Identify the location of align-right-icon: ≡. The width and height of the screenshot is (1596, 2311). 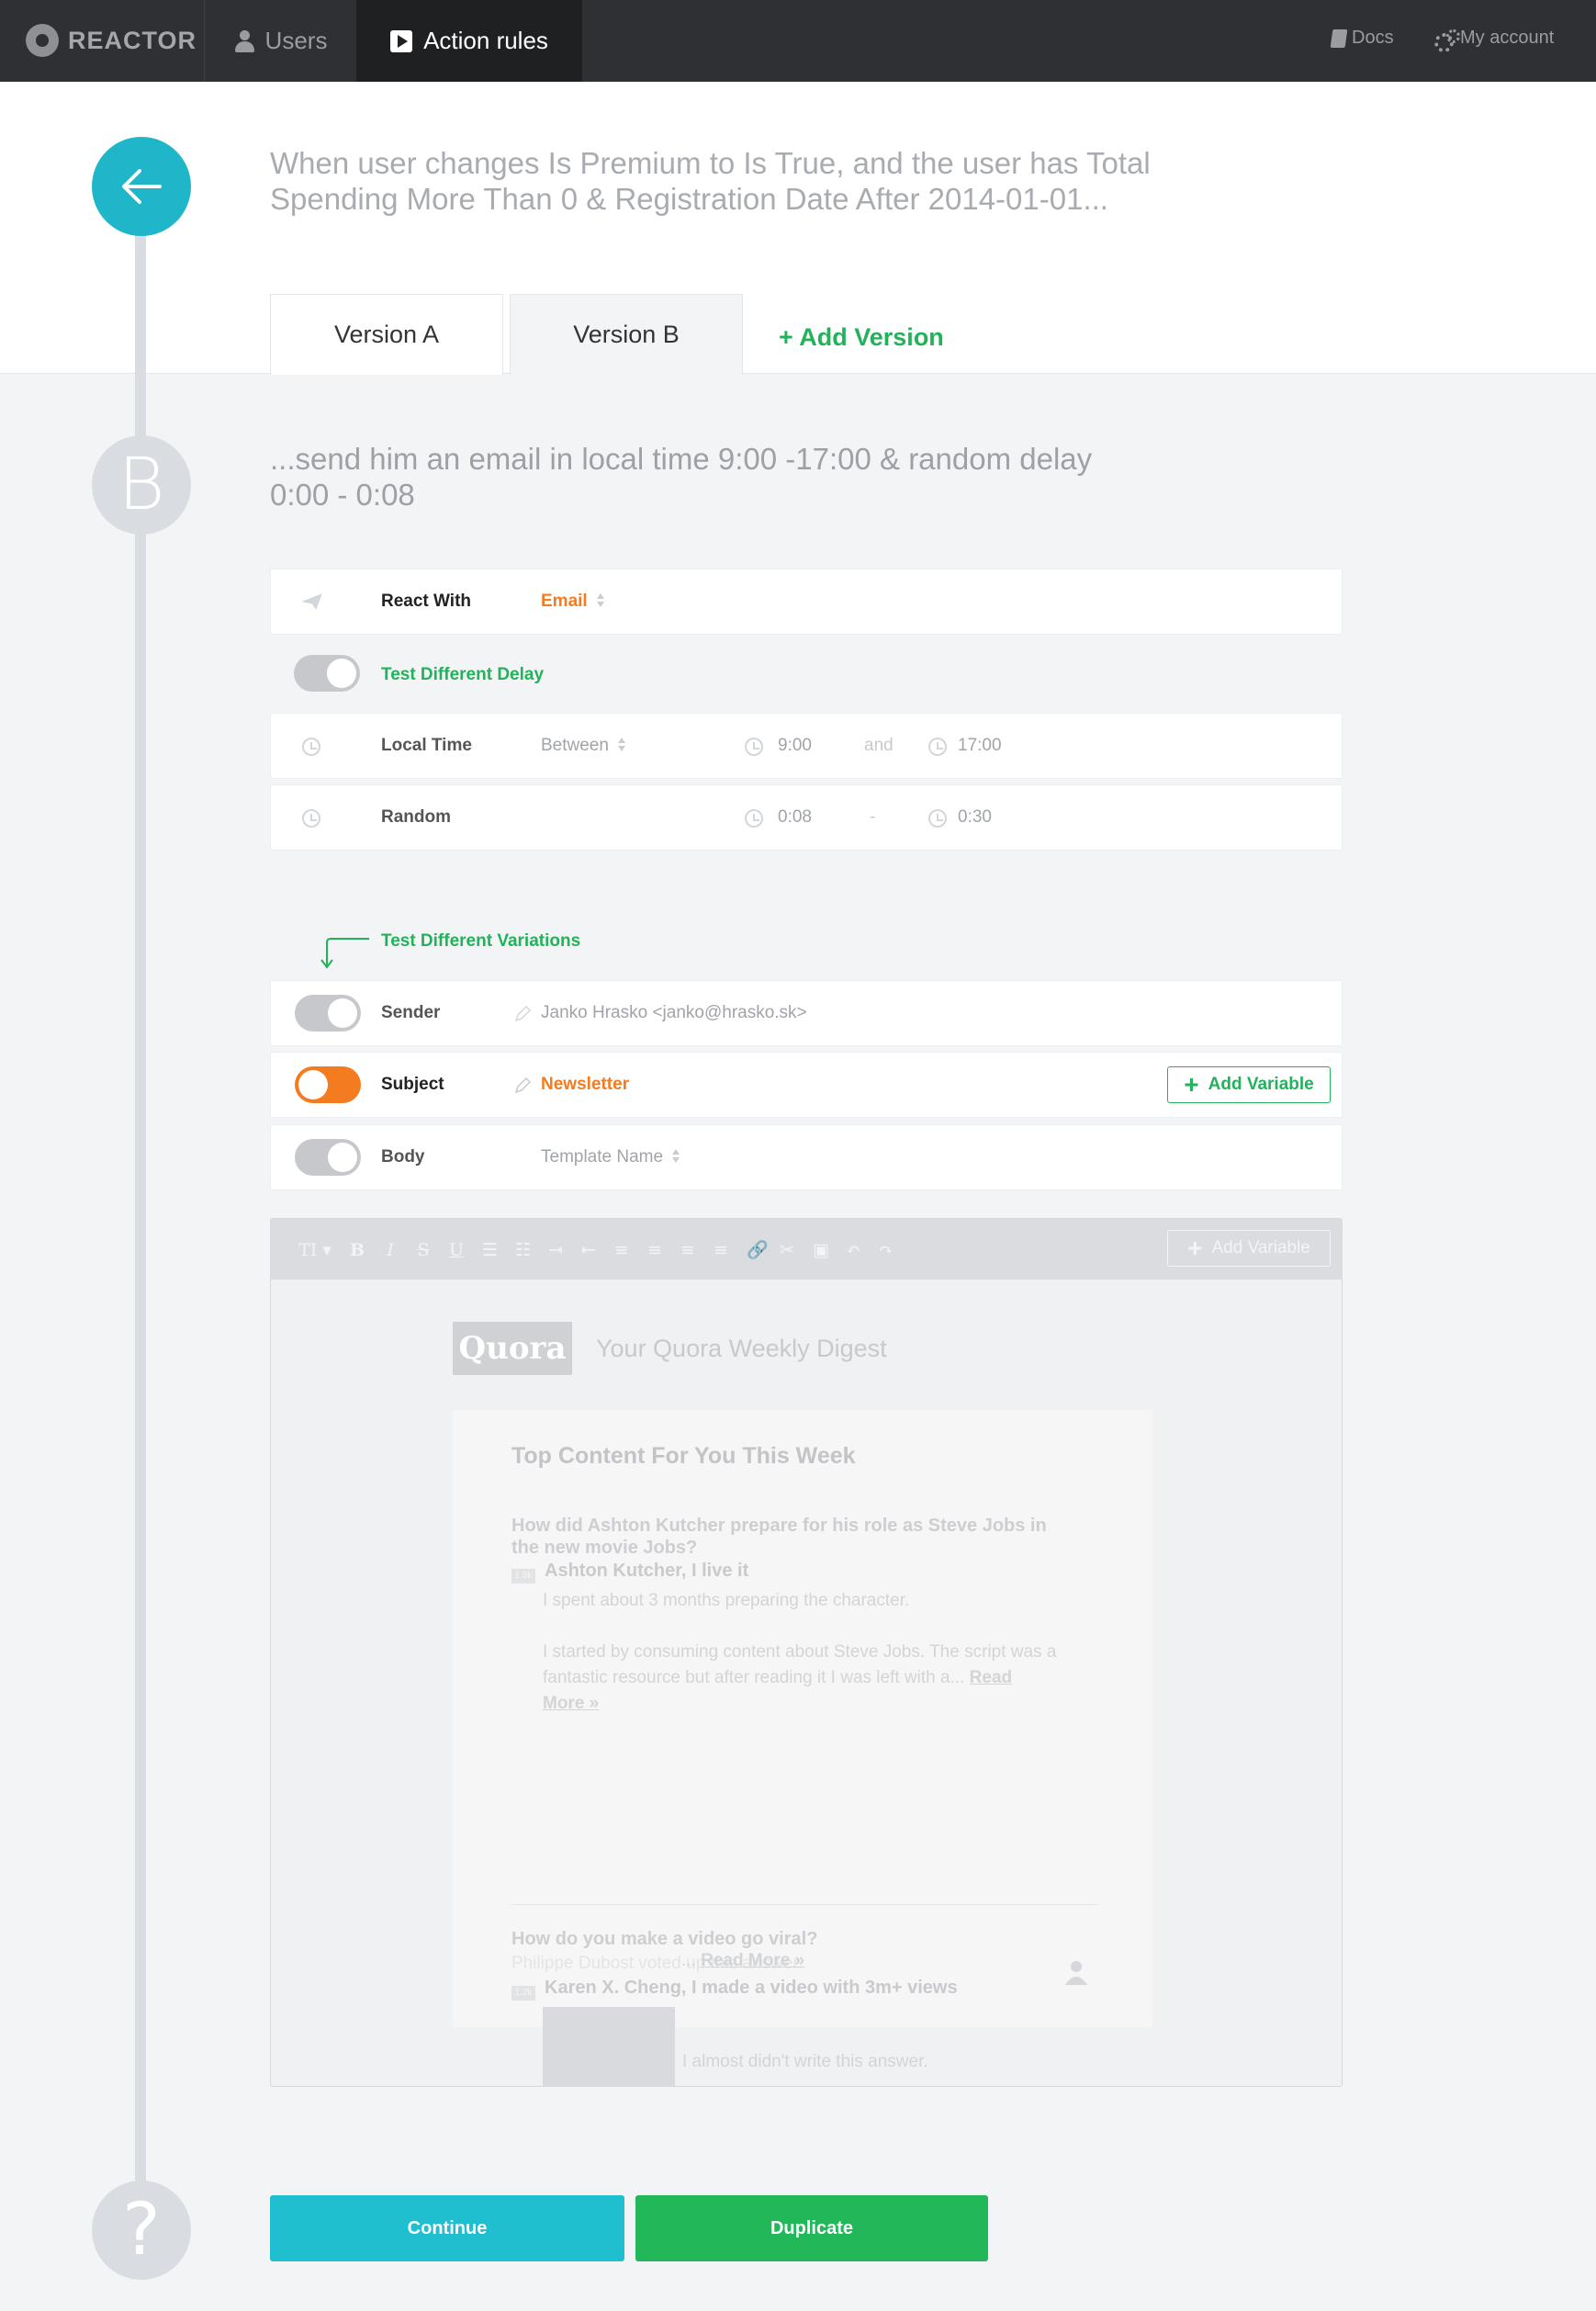
(687, 1250).